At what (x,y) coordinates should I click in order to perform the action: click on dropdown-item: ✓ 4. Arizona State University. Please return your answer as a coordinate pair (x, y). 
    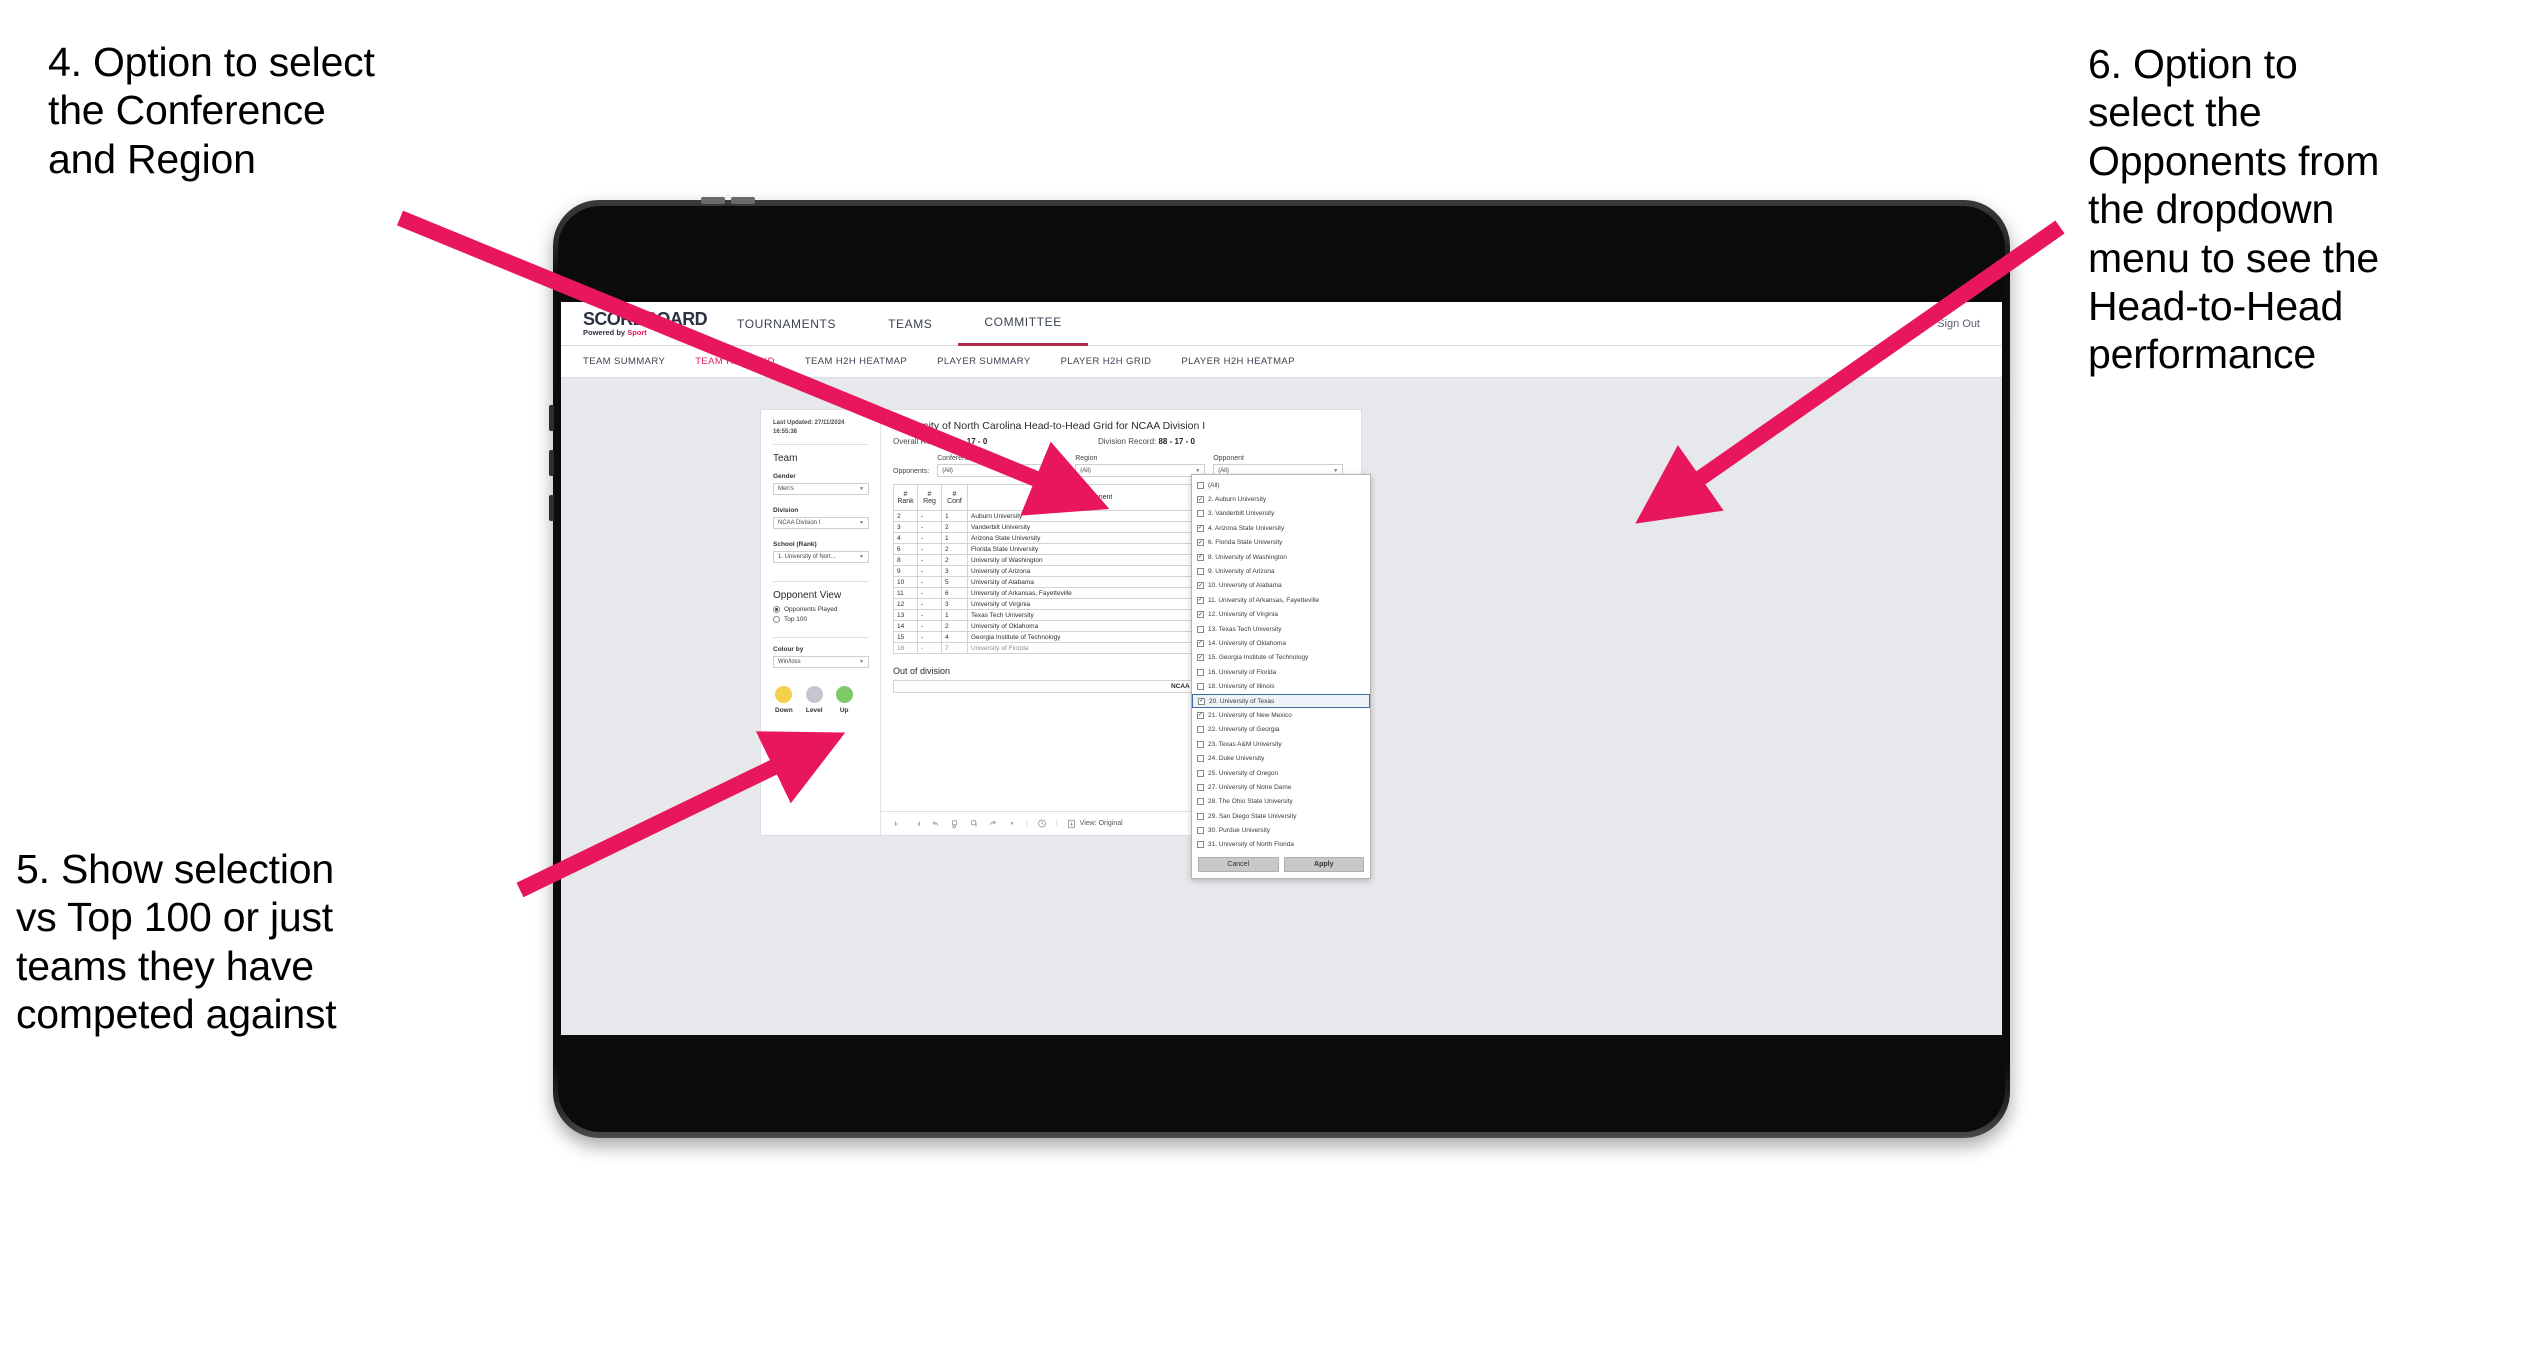
    Looking at the image, I should click on (1281, 528).